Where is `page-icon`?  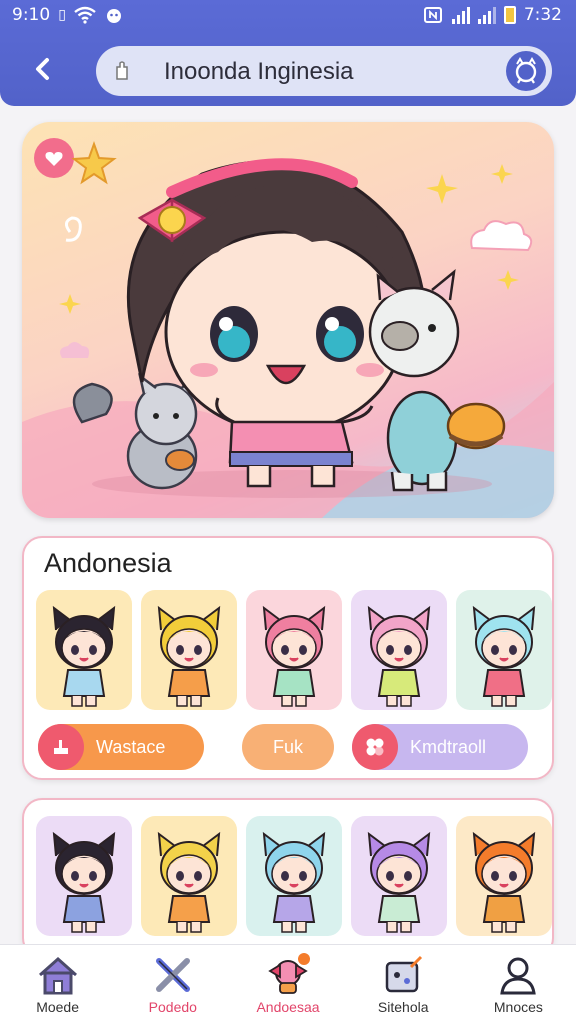
page-icon is located at coordinates (122, 70).